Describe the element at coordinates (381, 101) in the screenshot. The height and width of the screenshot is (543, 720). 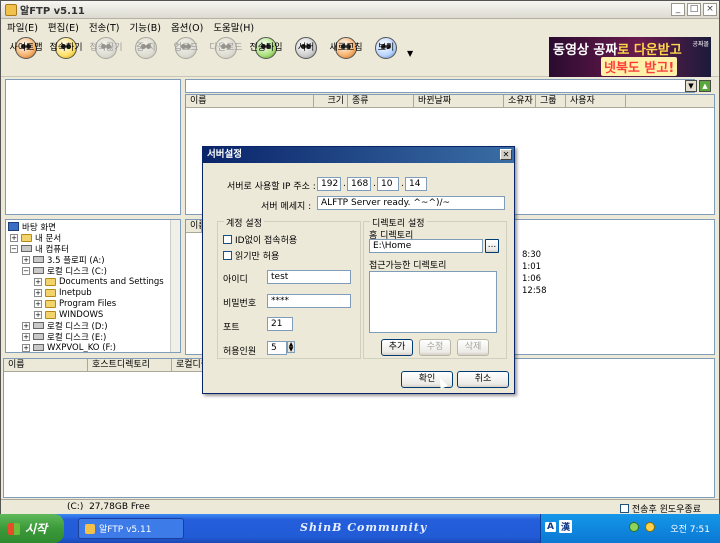
I see `col-type: 종류` at that location.